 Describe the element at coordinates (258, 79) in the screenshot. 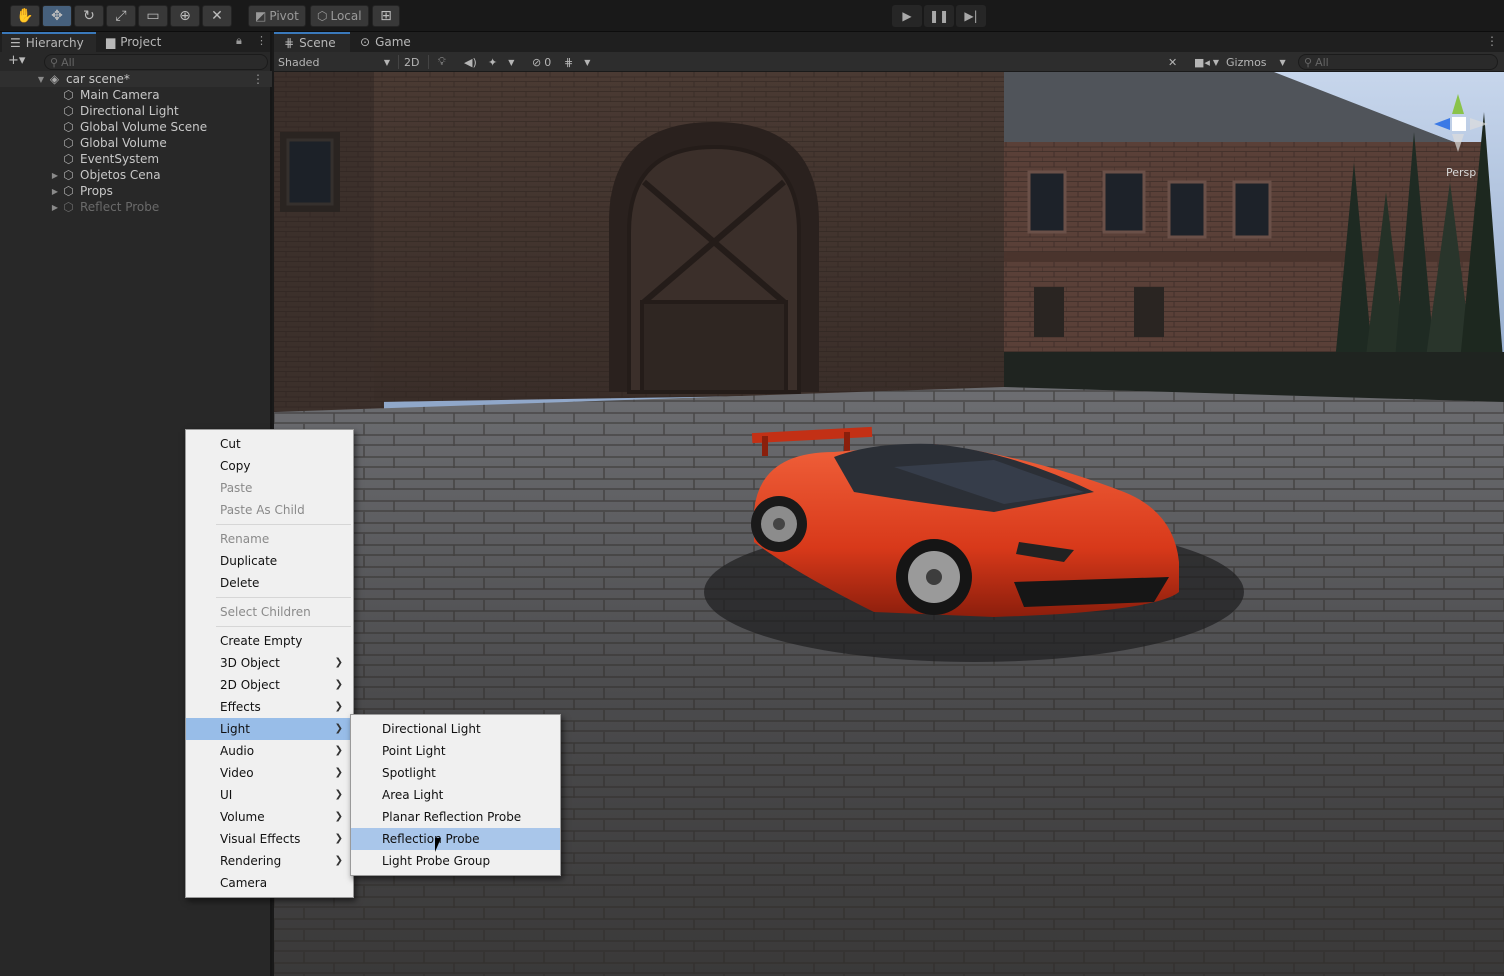

I see `scene-menu-icon: ⋮` at that location.